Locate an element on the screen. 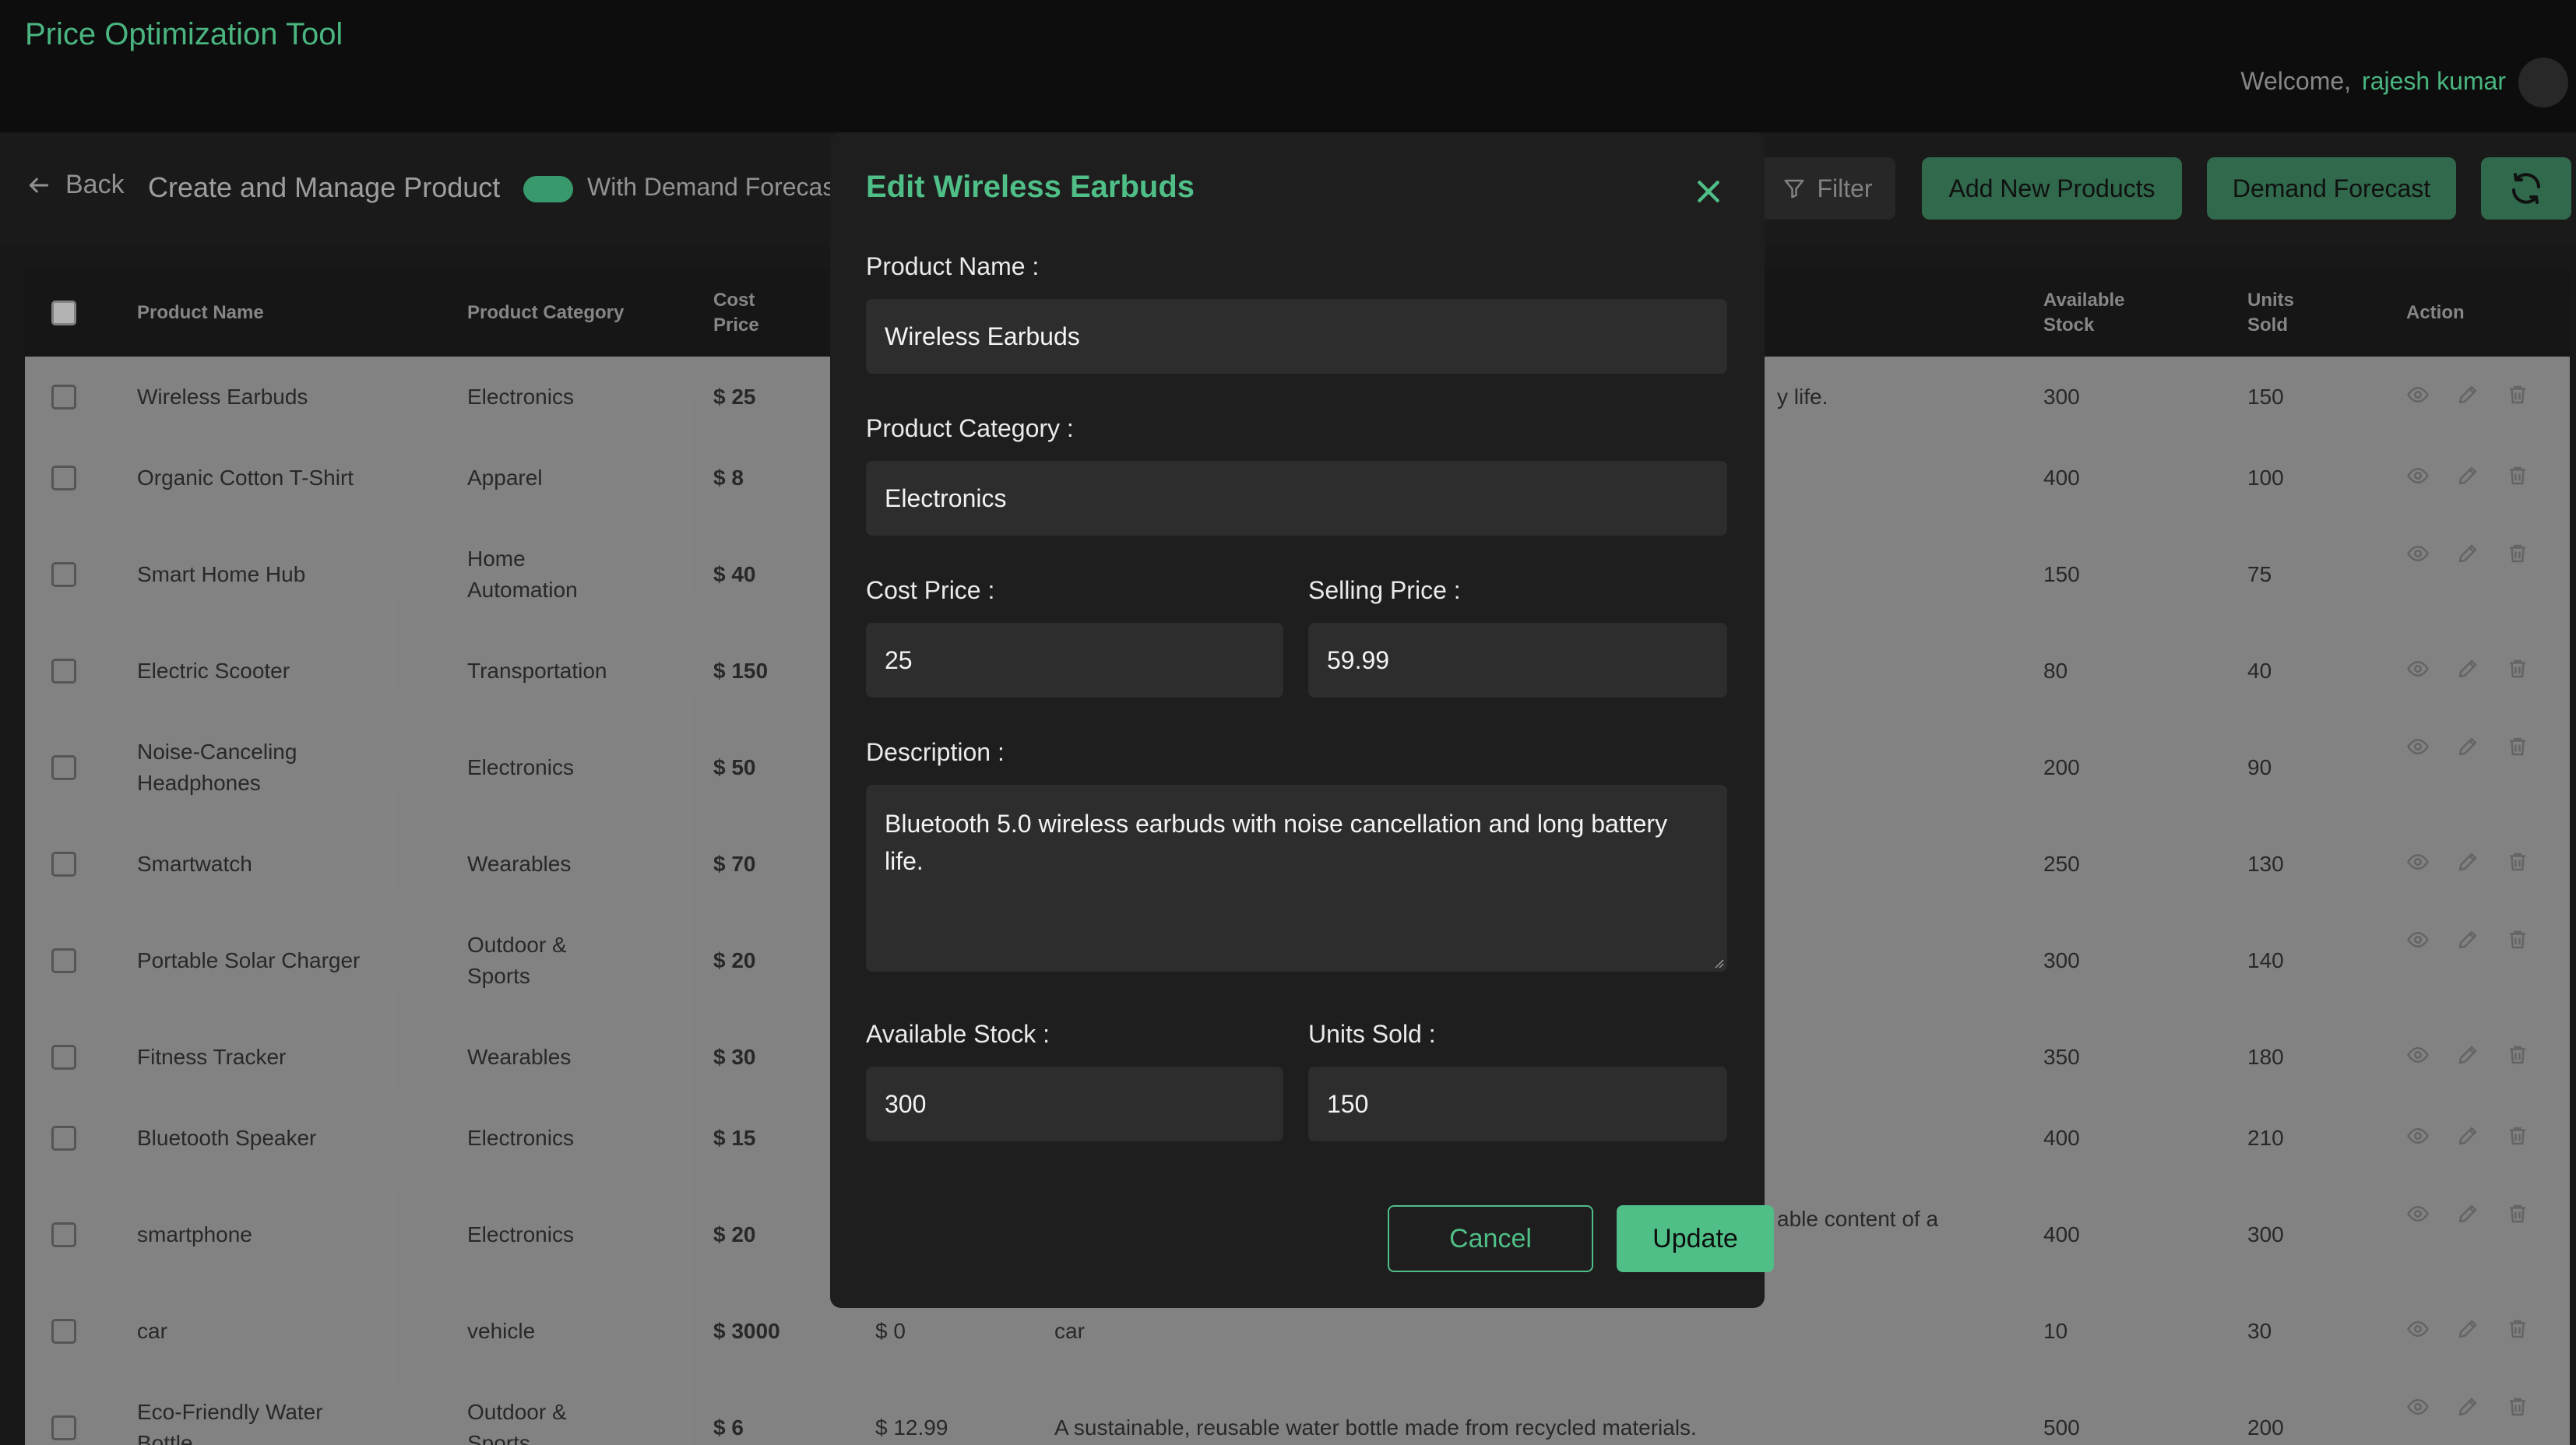  selling-price-label: Selling Price : is located at coordinates (1384, 590).